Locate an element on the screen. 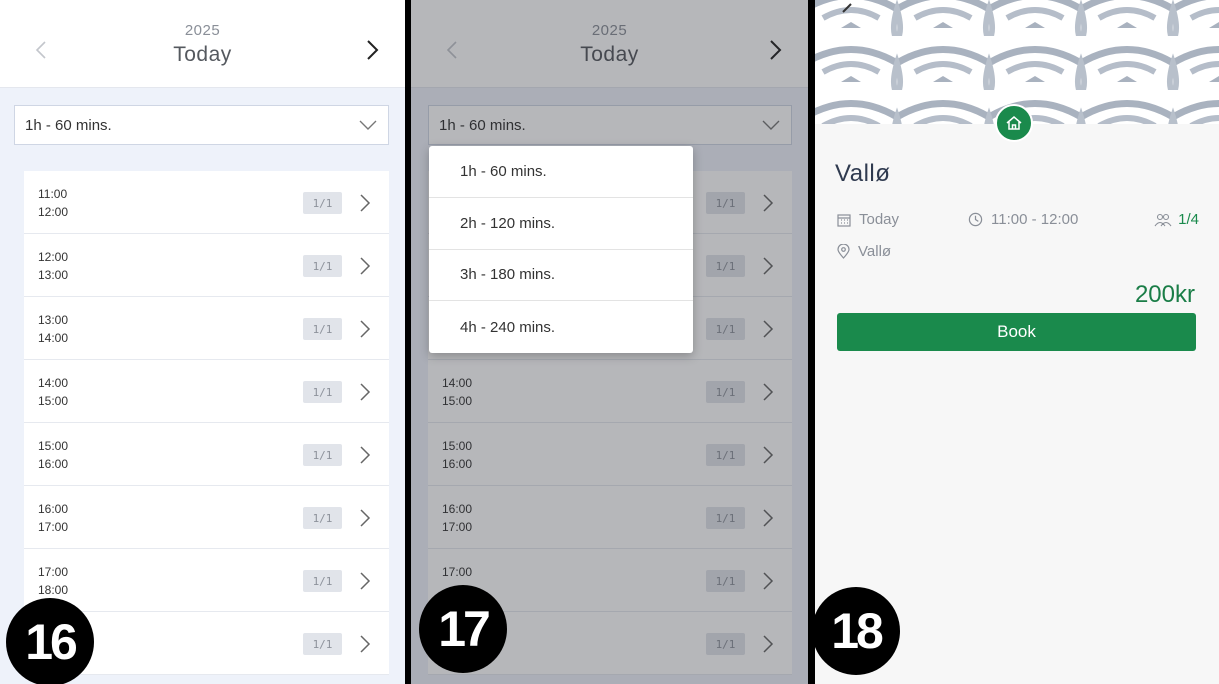 The width and height of the screenshot is (1219, 684). slot-start: 15:00 is located at coordinates (53, 446).